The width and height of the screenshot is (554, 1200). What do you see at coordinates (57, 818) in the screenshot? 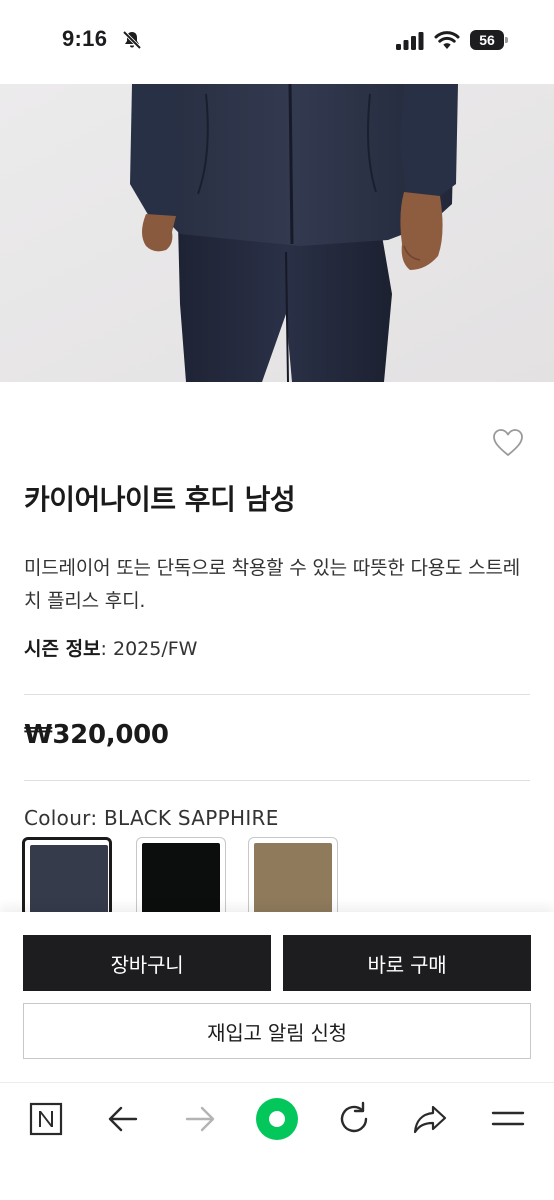
I see `colour-label-text: Colour` at bounding box center [57, 818].